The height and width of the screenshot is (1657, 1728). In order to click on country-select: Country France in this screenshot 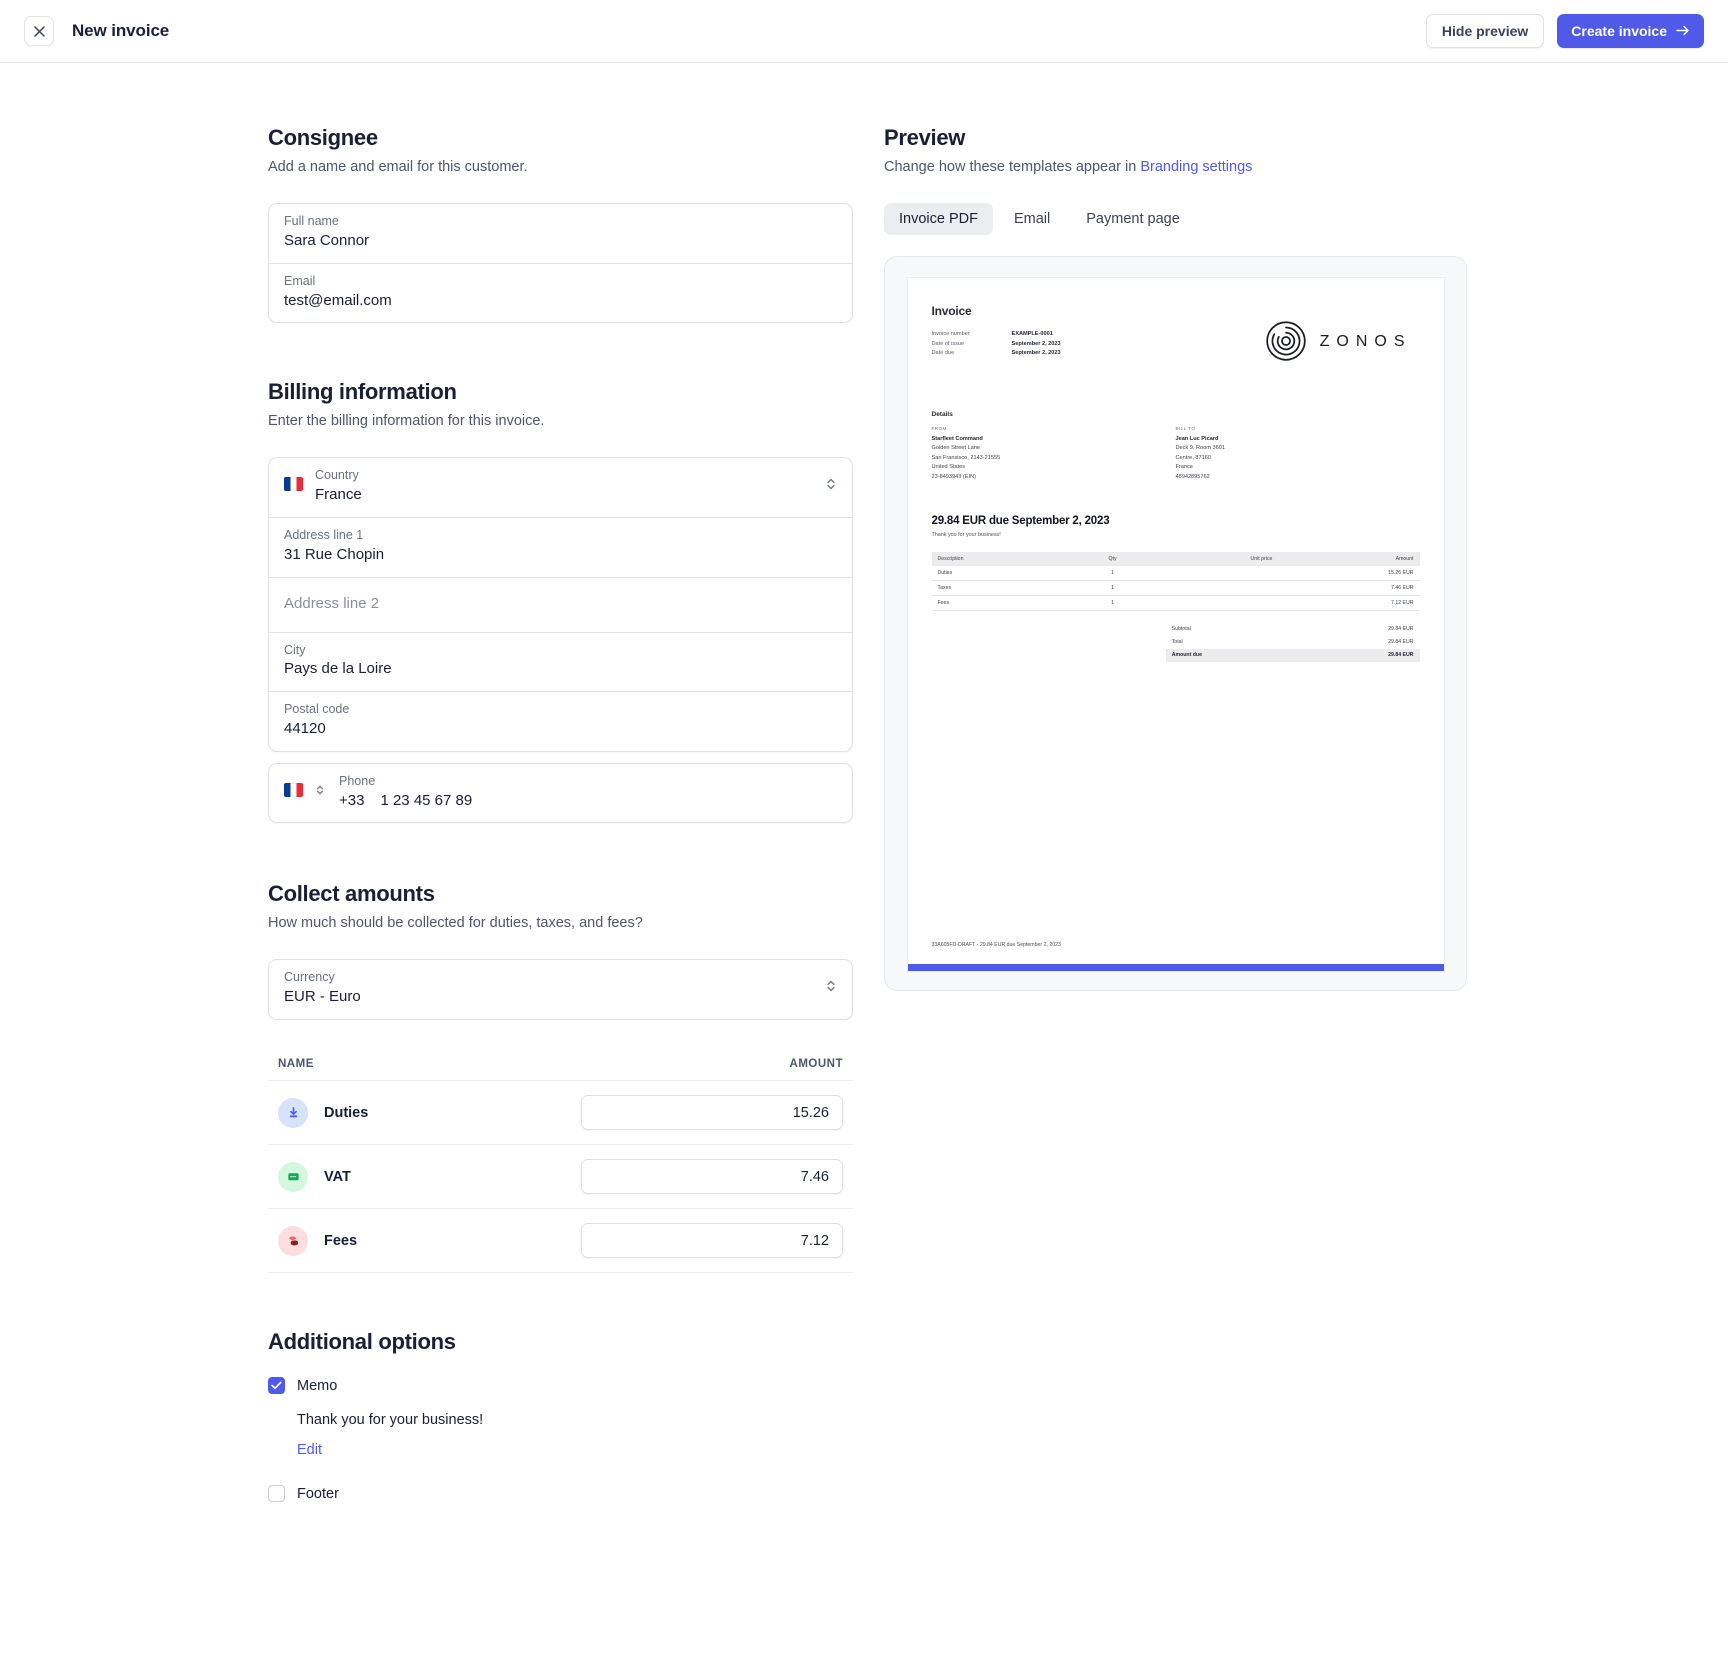, I will do `click(560, 487)`.